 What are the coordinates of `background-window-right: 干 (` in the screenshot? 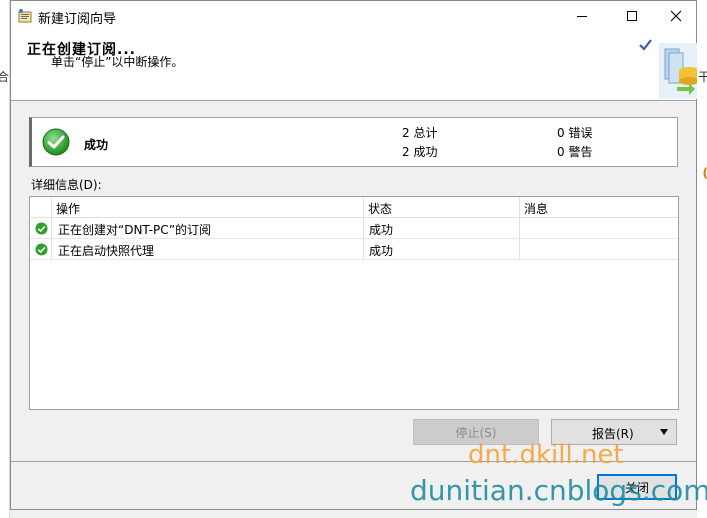 It's located at (702, 259).